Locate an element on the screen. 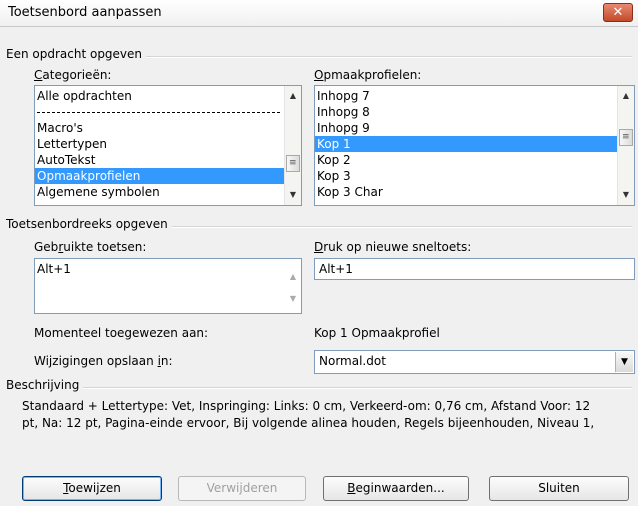 This screenshot has height=506, width=638. category-item: Lettertypen is located at coordinates (159, 144).